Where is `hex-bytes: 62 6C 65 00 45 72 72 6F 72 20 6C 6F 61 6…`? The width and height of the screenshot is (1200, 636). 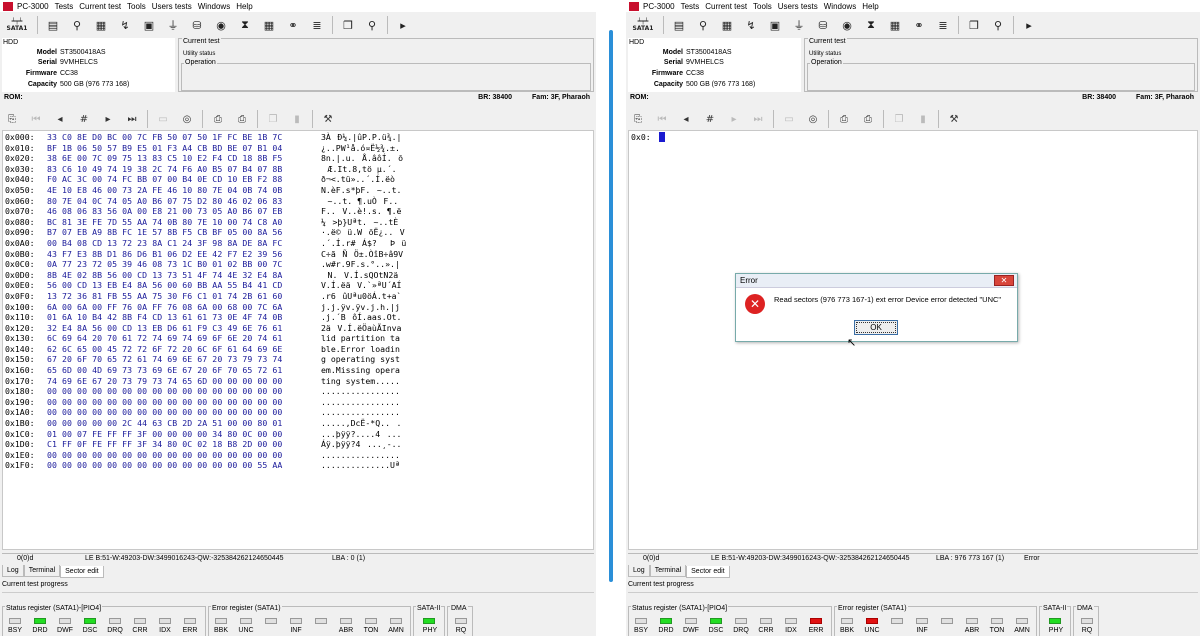
hex-bytes: 62 6C 65 00 45 72 72 6F 72 20 6C 6F 61 6… is located at coordinates (164, 349).